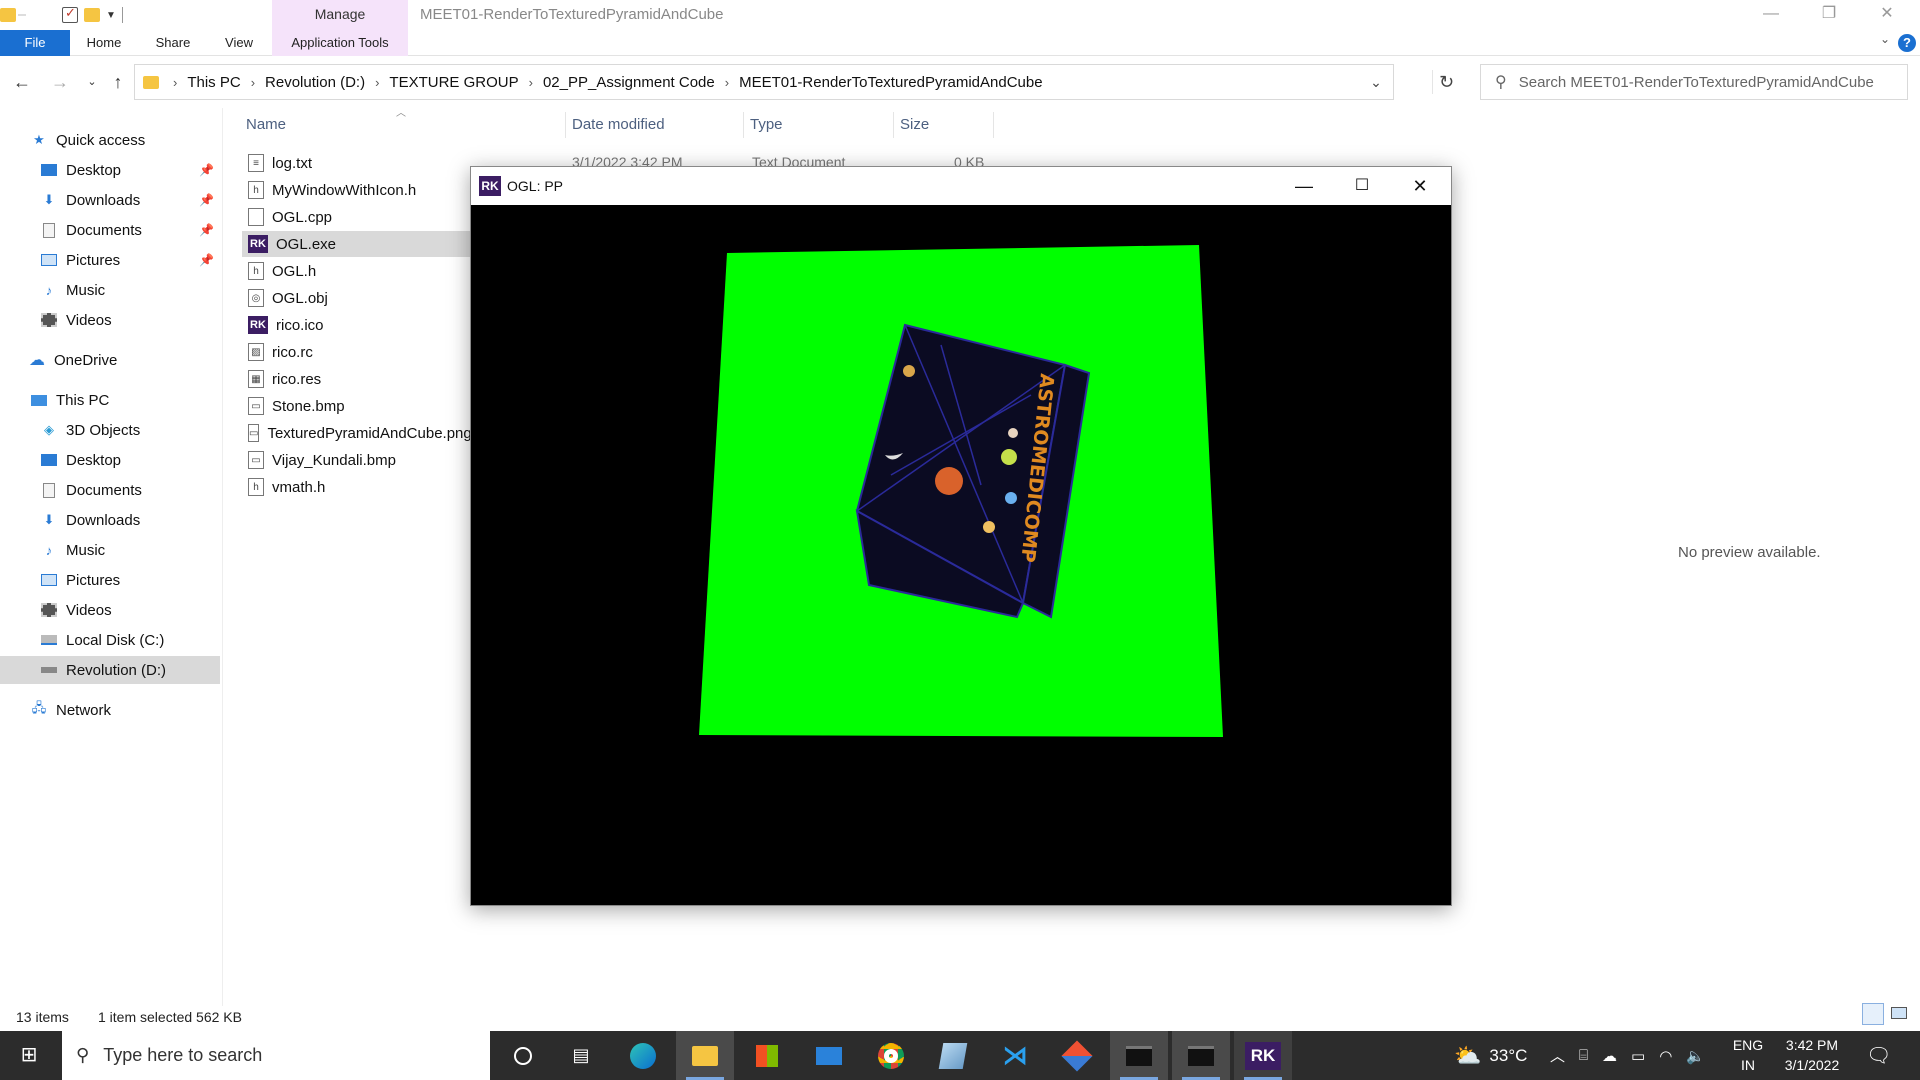 Image resolution: width=1920 pixels, height=1080 pixels. What do you see at coordinates (655, 125) in the screenshot?
I see `column-header-date: Date modified` at bounding box center [655, 125].